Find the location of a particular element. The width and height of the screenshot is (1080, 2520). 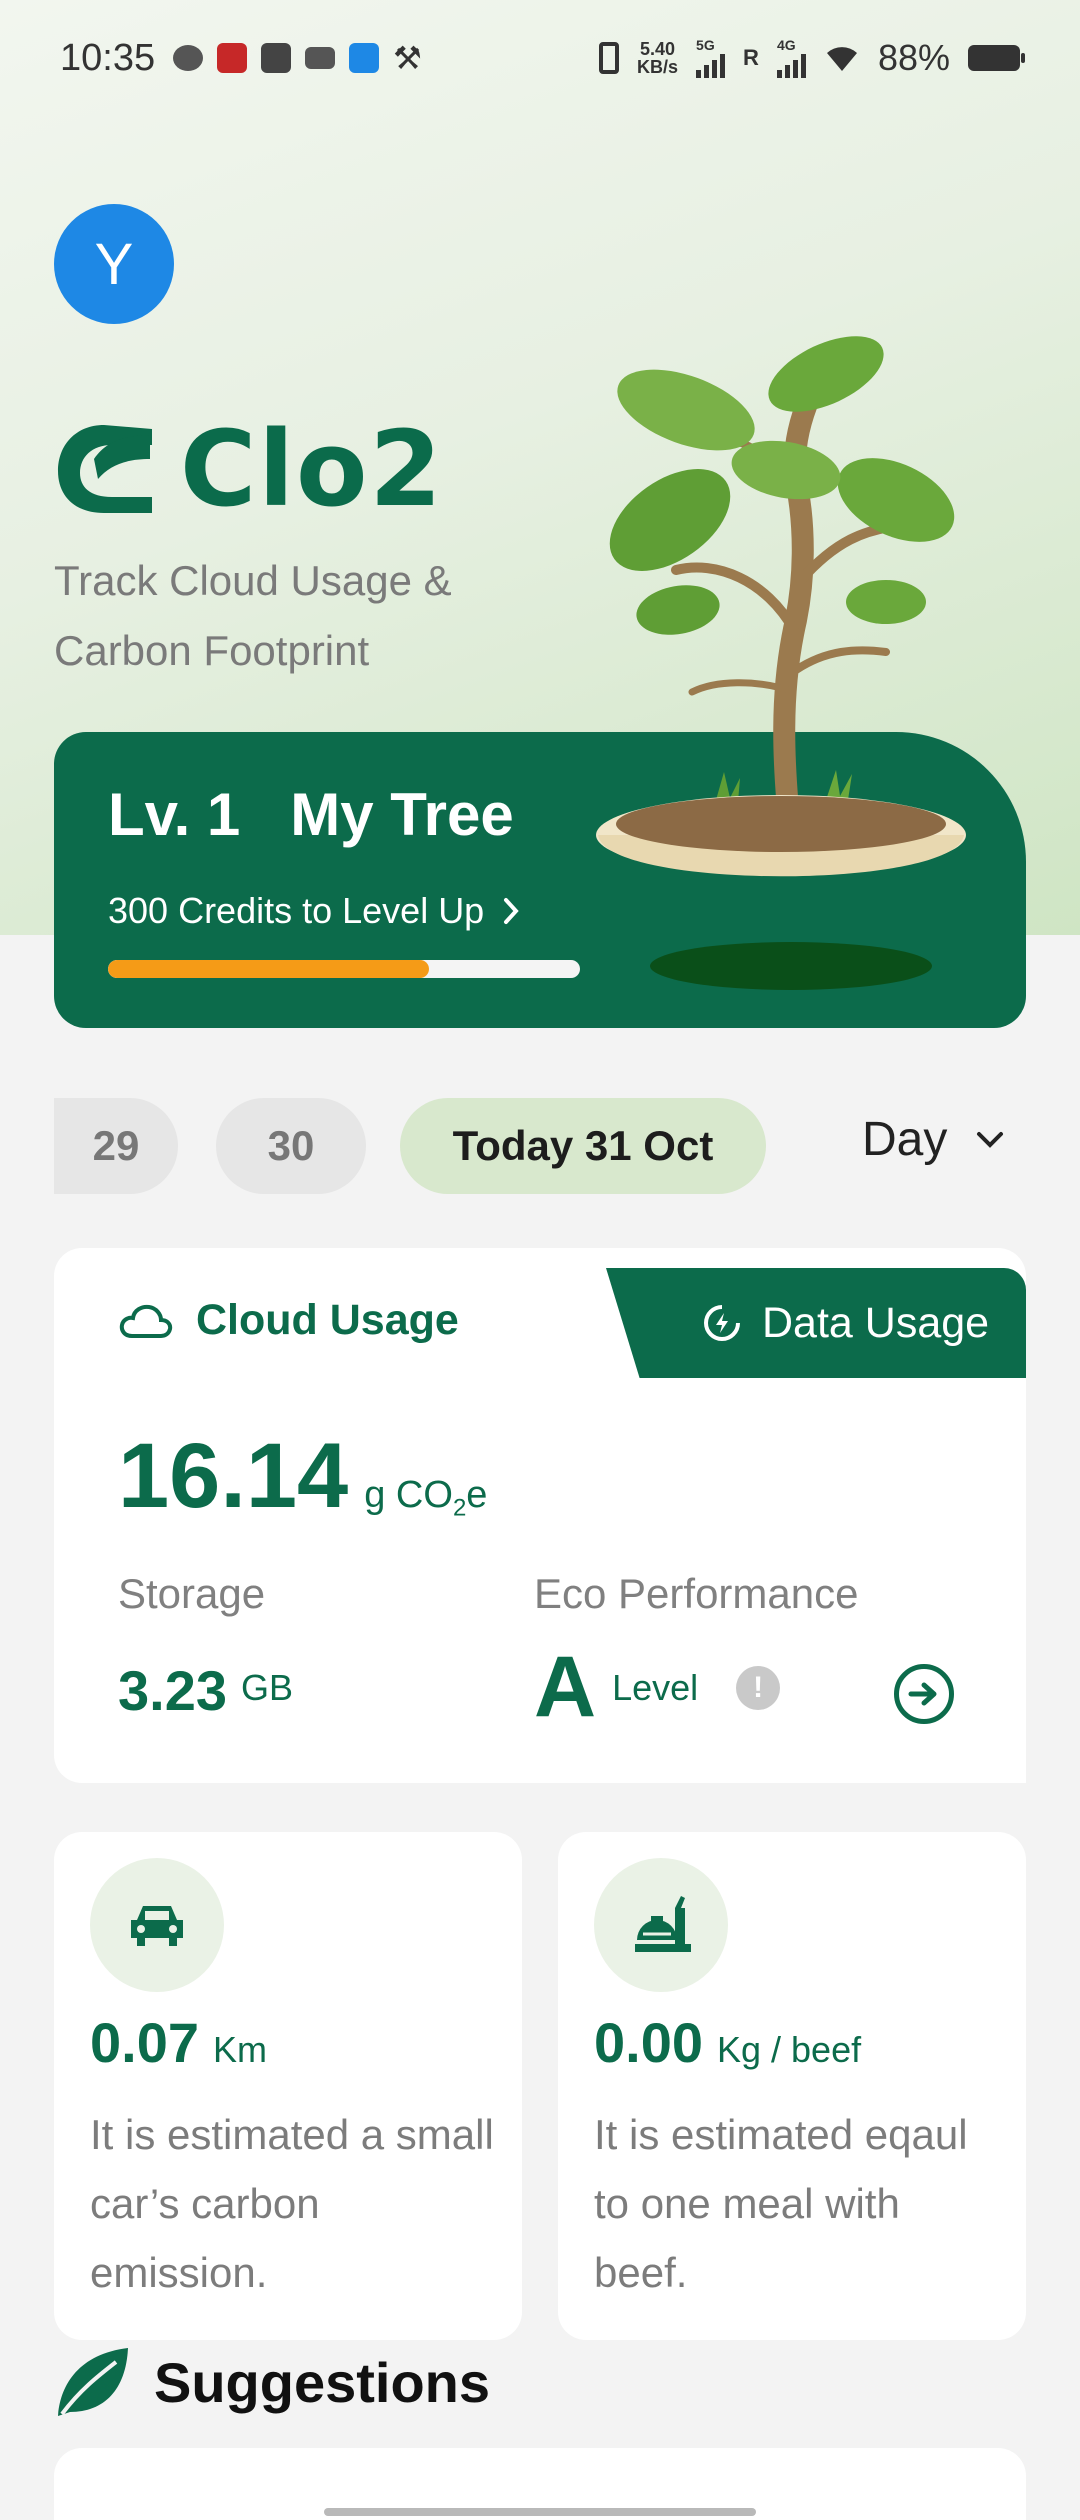

co2-value: 16.14 is located at coordinates (233, 1476).